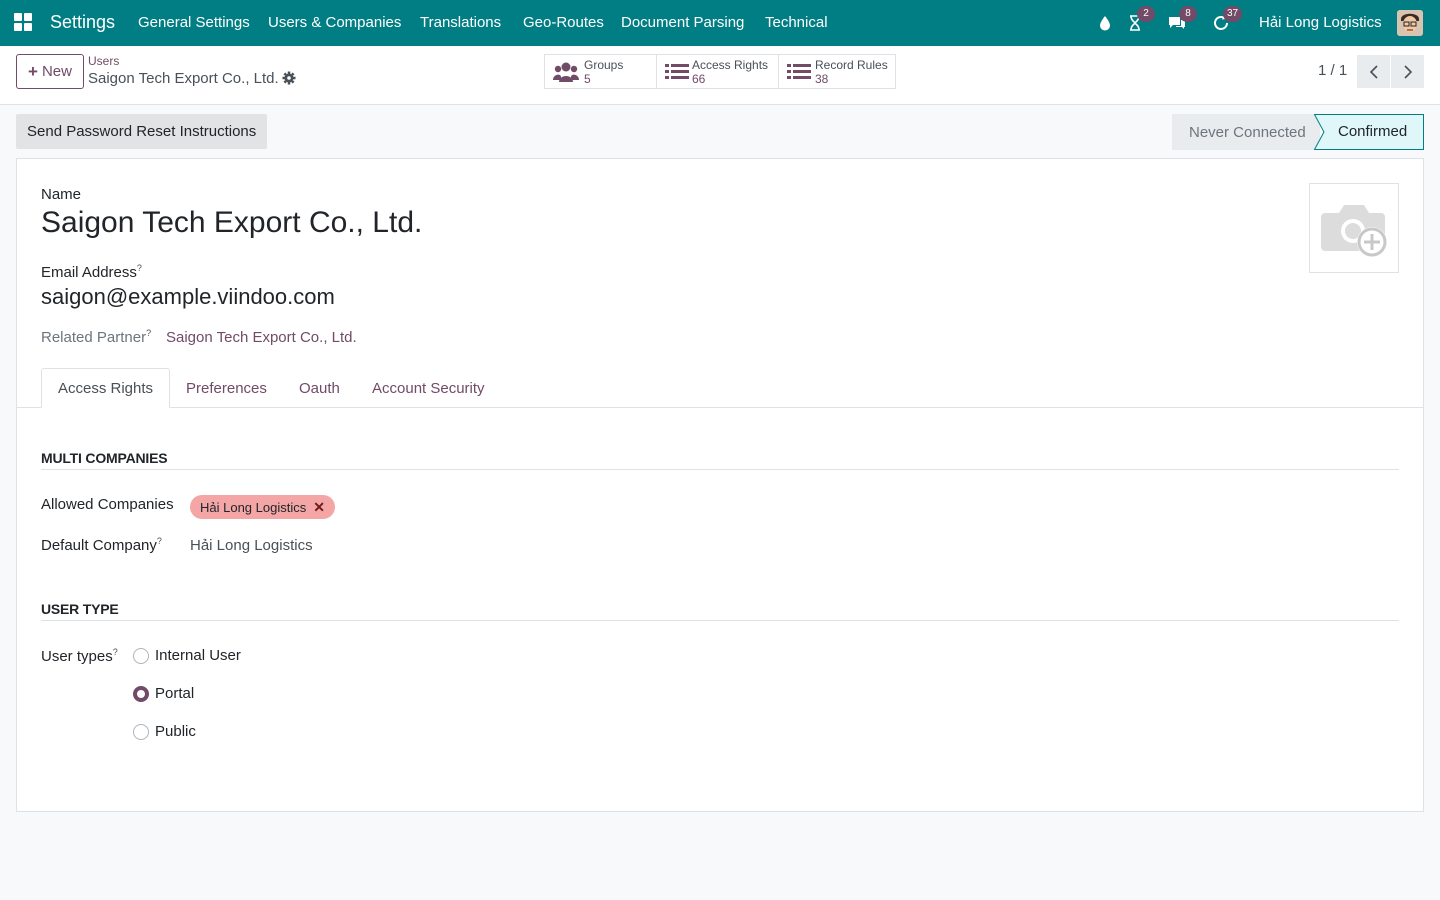 The width and height of the screenshot is (1440, 900). Describe the element at coordinates (253, 507) in the screenshot. I see `company-tag-label: Hải Long Logistics` at that location.